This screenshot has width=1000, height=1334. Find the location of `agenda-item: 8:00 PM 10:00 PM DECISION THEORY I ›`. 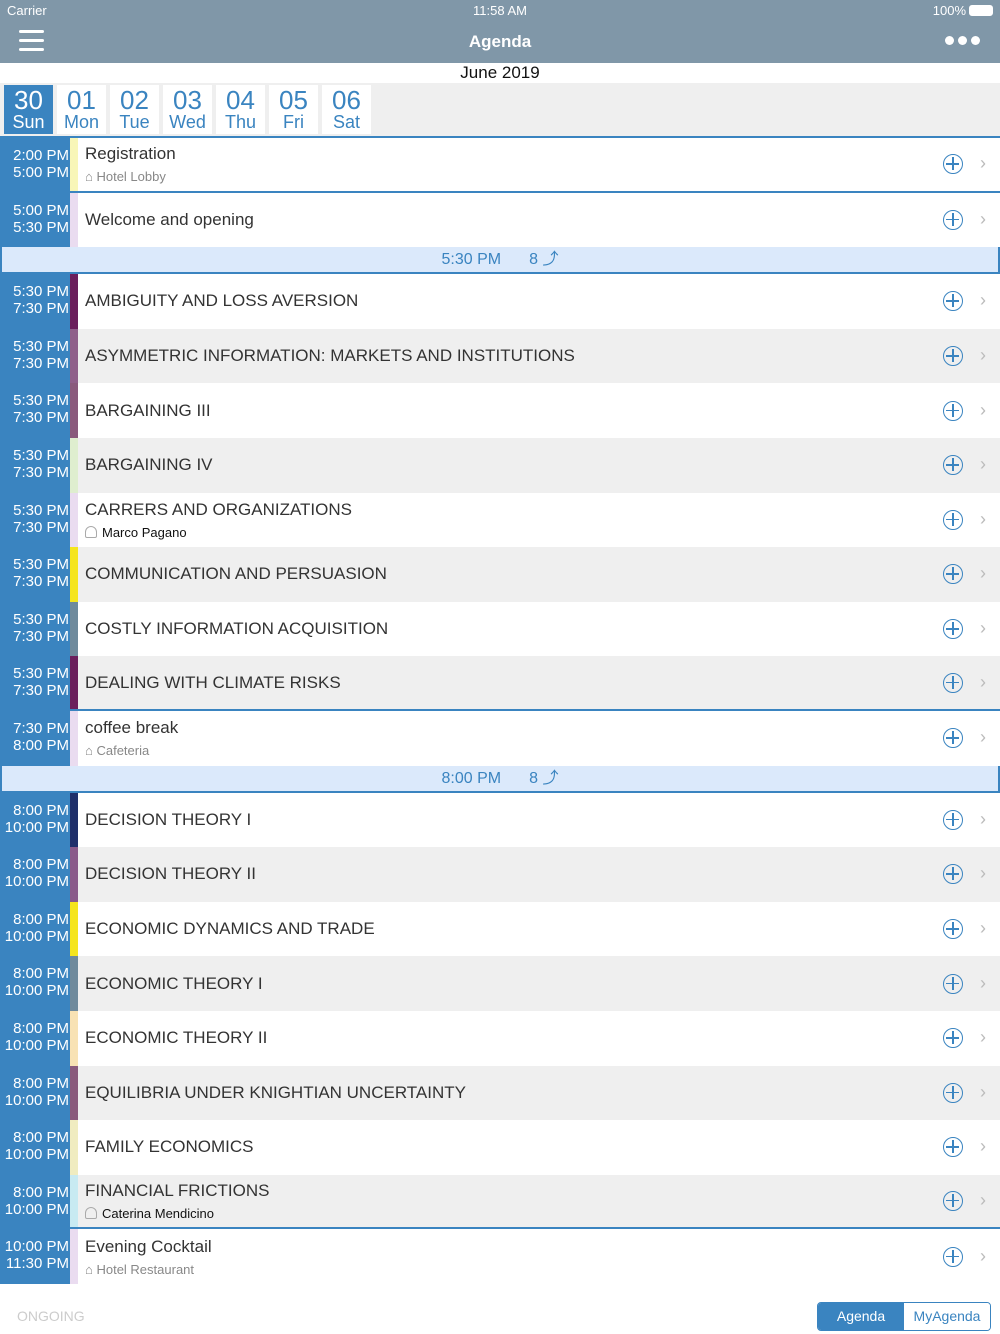

agenda-item: 8:00 PM 10:00 PM DECISION THEORY I › is located at coordinates (500, 820).